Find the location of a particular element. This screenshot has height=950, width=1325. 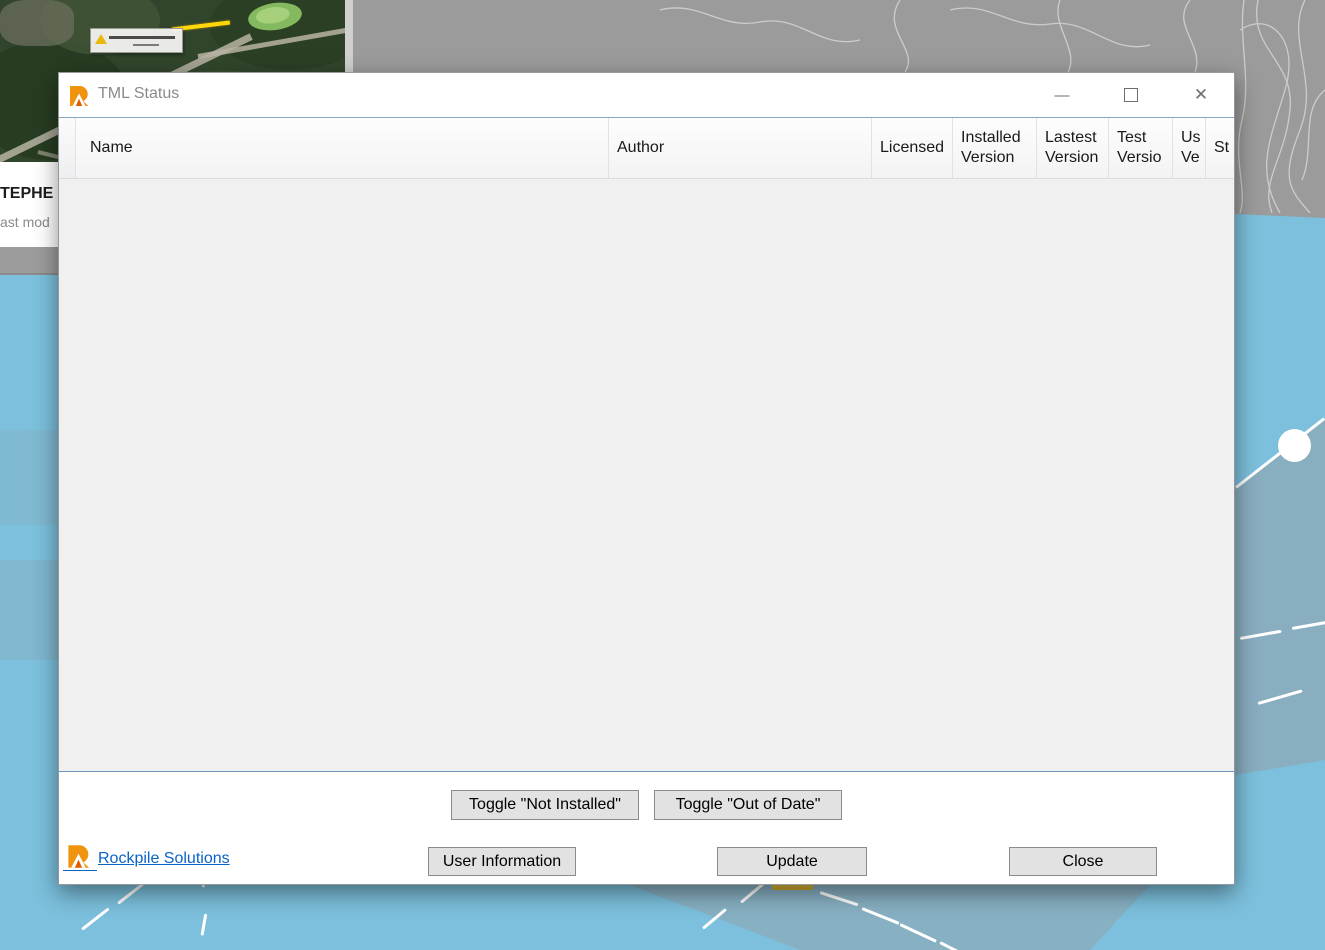

minimize-button: — is located at coordinates (1062, 95).